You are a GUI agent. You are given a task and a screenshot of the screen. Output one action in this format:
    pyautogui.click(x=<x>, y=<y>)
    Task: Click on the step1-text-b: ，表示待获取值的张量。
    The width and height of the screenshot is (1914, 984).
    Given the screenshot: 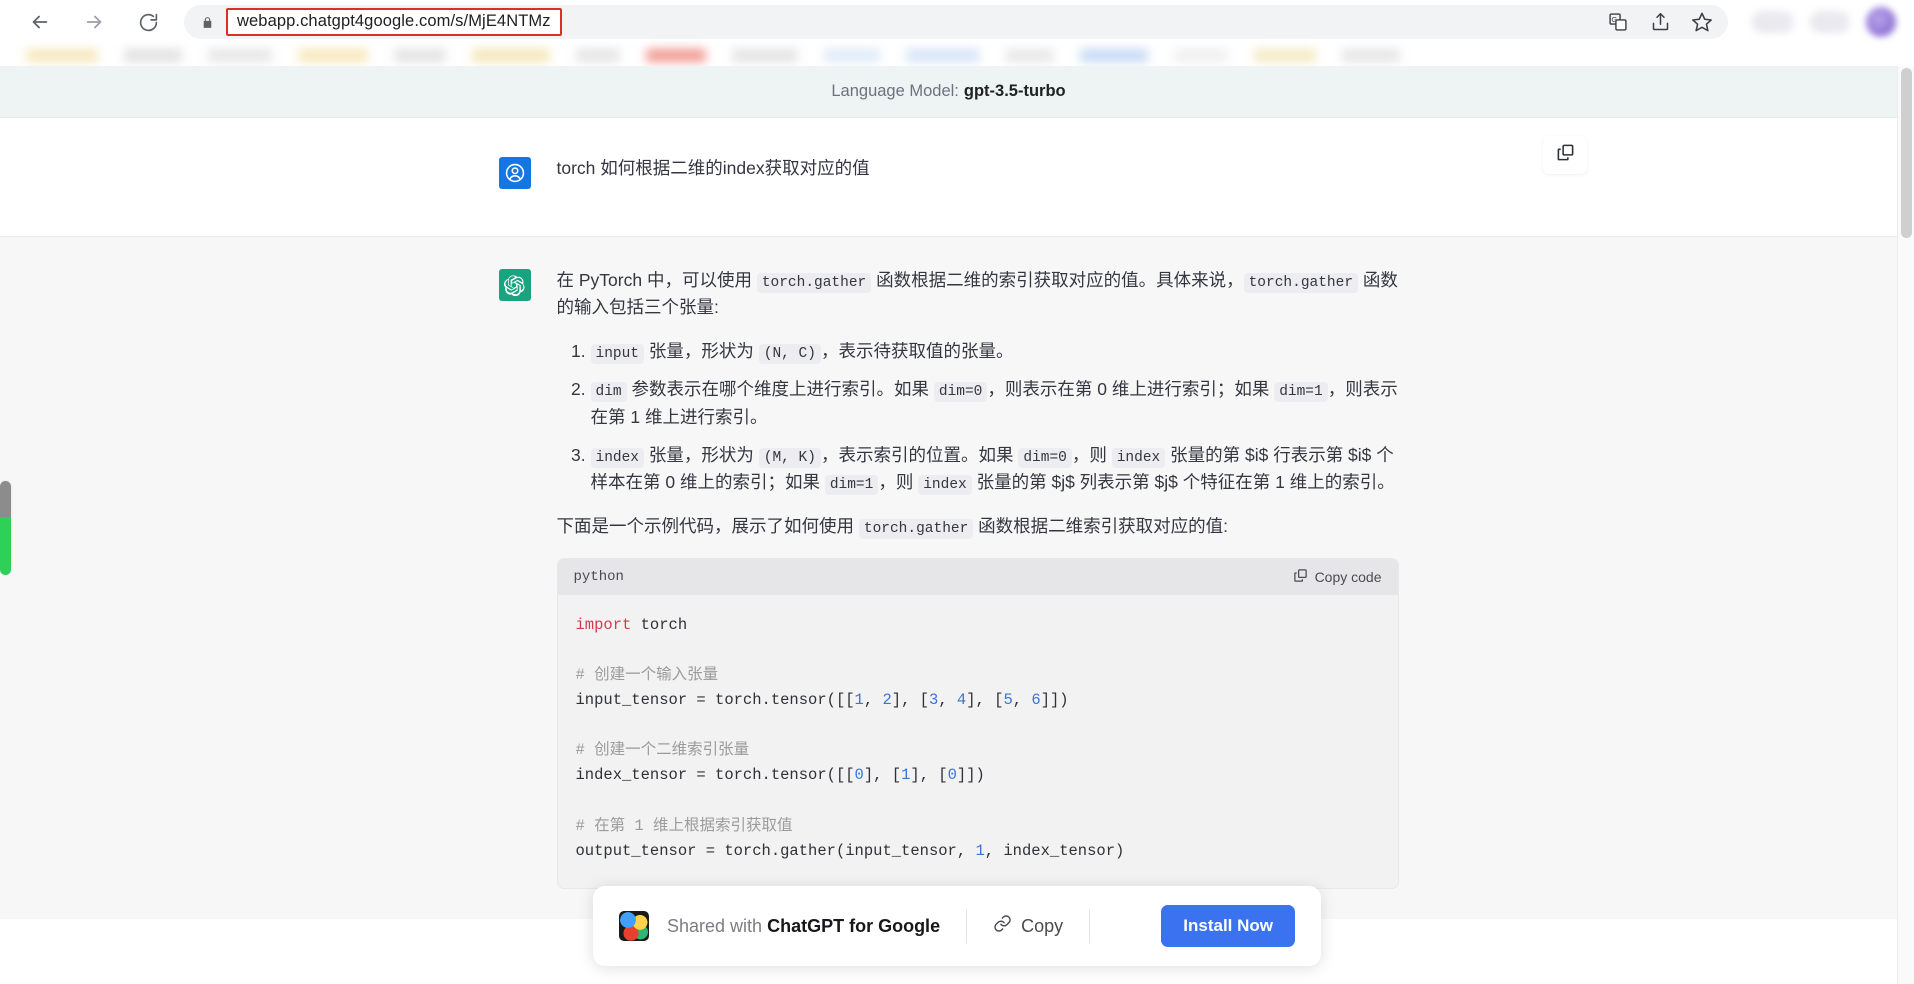 What is the action you would take?
    pyautogui.click(x=917, y=350)
    